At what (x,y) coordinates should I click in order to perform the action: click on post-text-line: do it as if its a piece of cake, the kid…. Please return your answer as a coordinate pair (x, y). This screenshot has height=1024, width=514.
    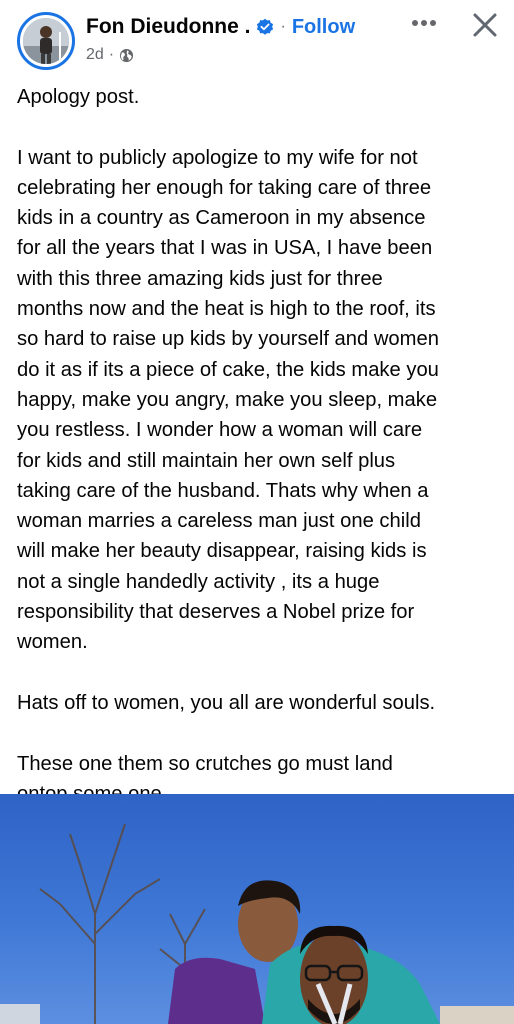
    Looking at the image, I should click on (228, 369).